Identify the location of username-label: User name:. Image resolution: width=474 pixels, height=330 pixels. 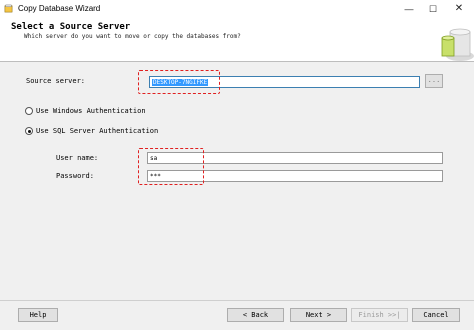
(77, 158).